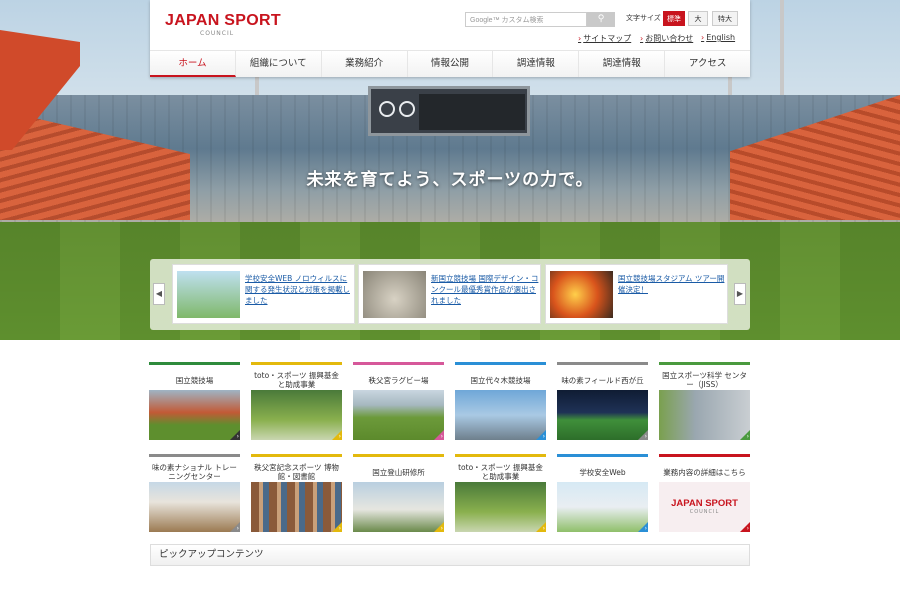  I want to click on nav-organization: 組織について, so click(278, 64).